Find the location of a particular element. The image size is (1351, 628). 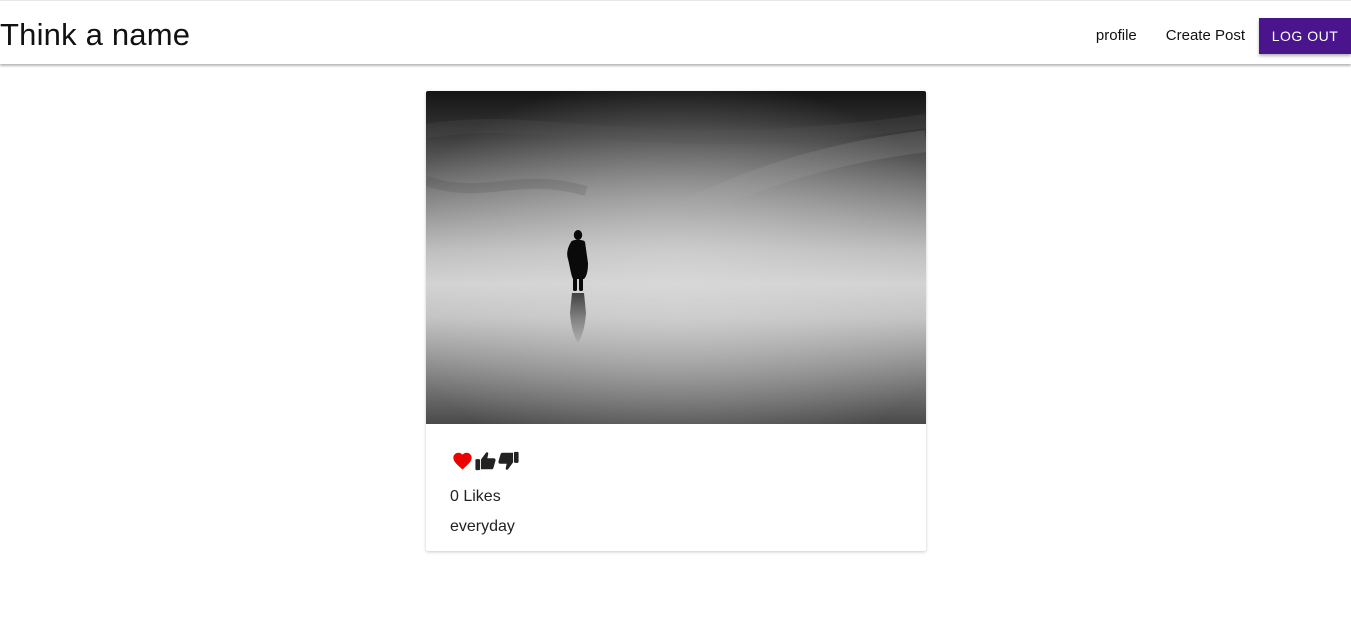

nav-profile-link: profile is located at coordinates (1117, 36).